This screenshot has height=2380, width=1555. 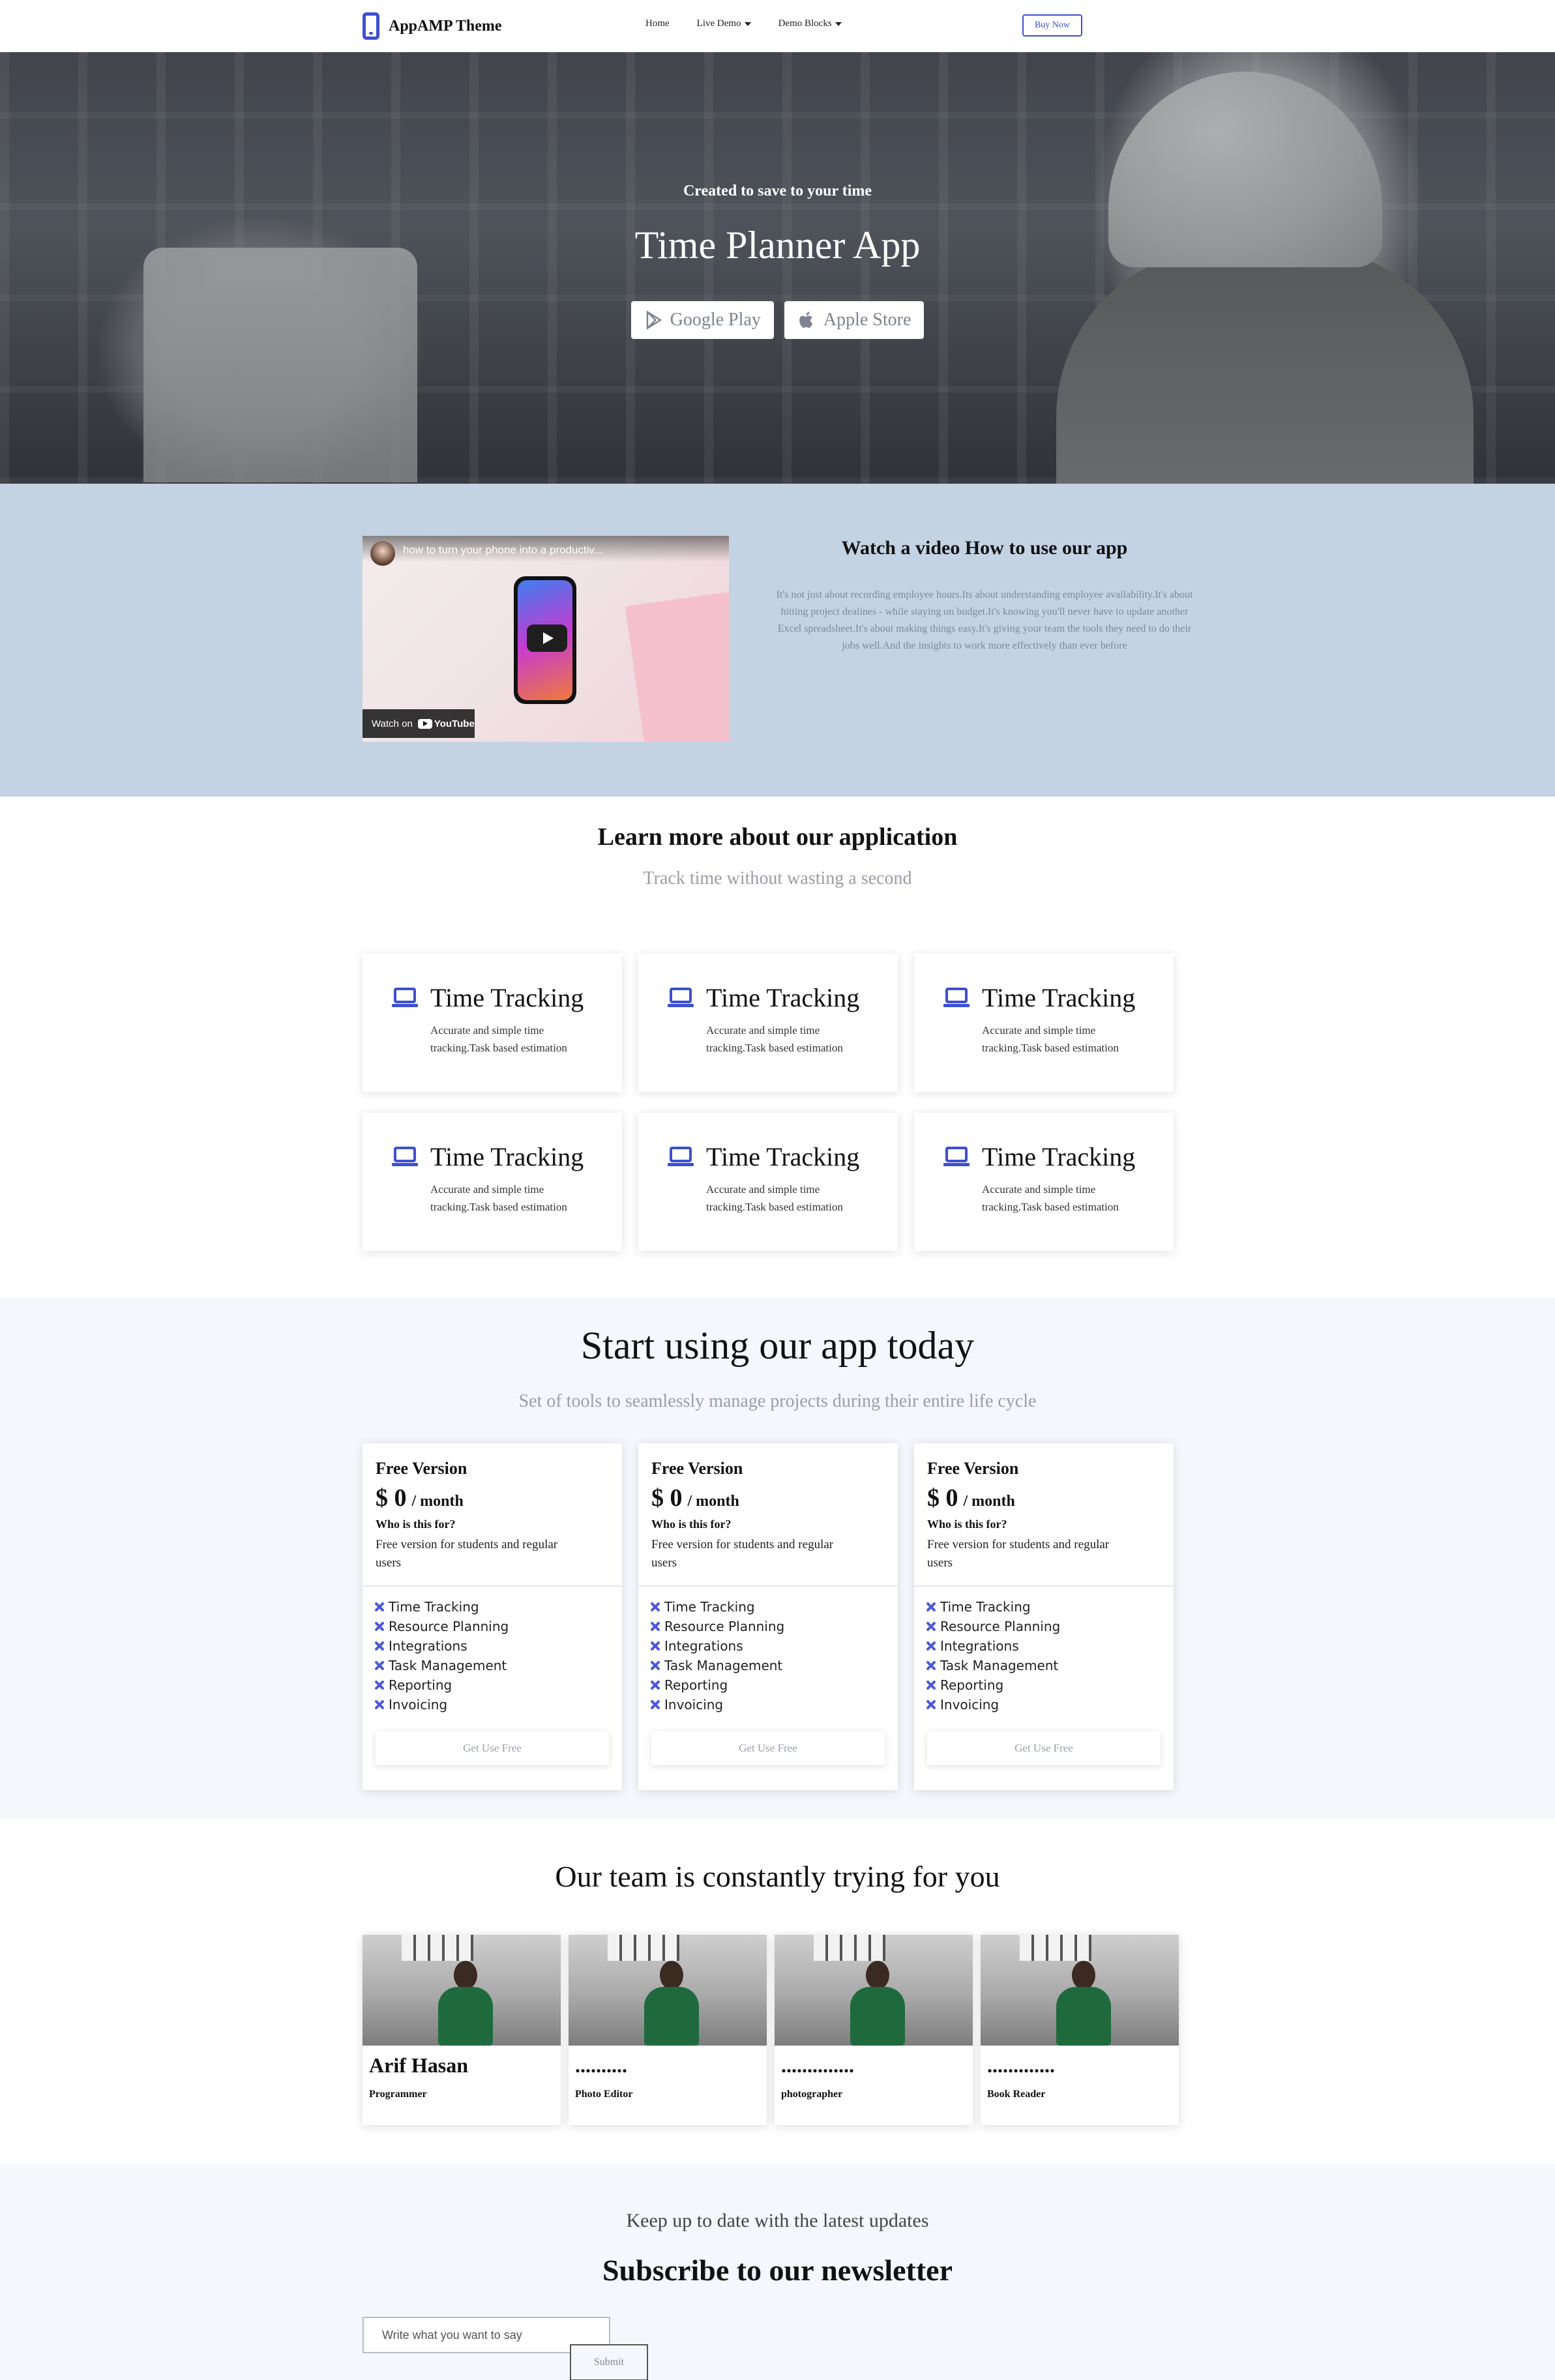 I want to click on feature-list-label: Time Tracking, so click(x=434, y=1607).